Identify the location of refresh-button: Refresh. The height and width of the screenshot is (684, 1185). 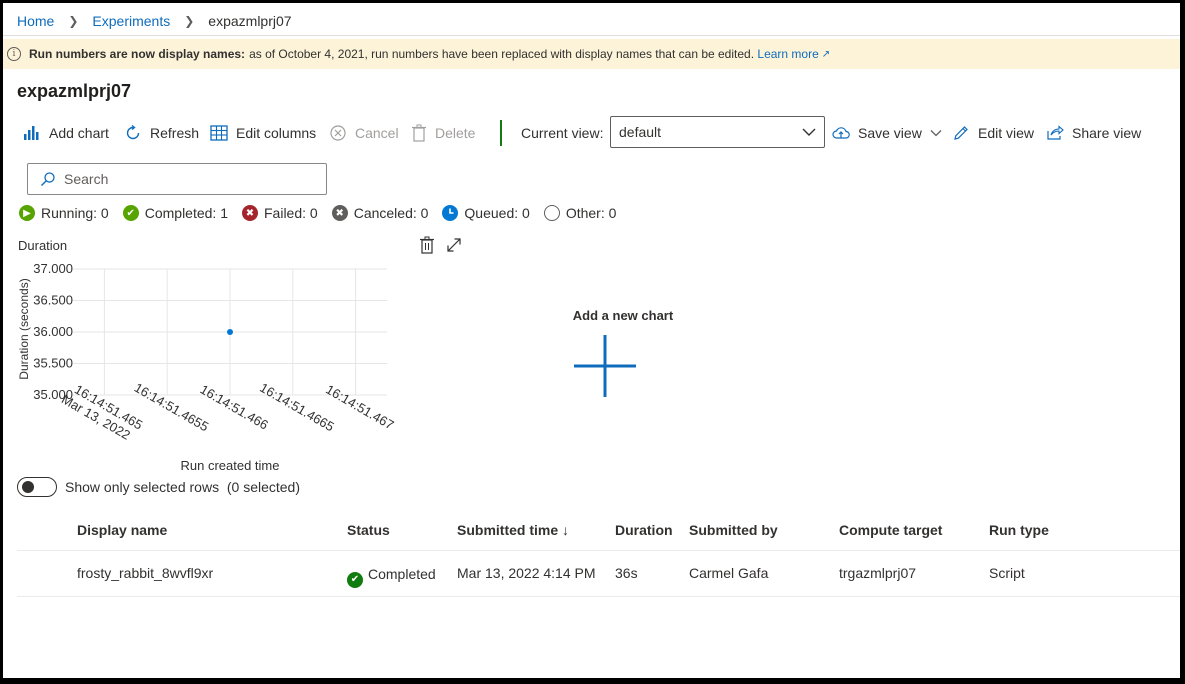
(161, 133).